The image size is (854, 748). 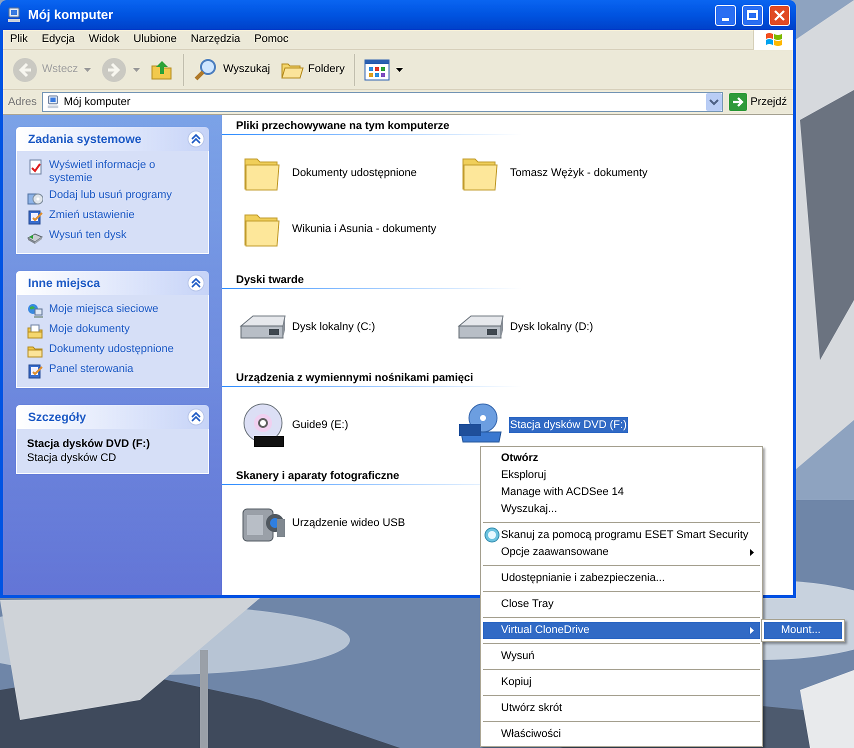 I want to click on item-label: Guide9 (E:), so click(x=320, y=425).